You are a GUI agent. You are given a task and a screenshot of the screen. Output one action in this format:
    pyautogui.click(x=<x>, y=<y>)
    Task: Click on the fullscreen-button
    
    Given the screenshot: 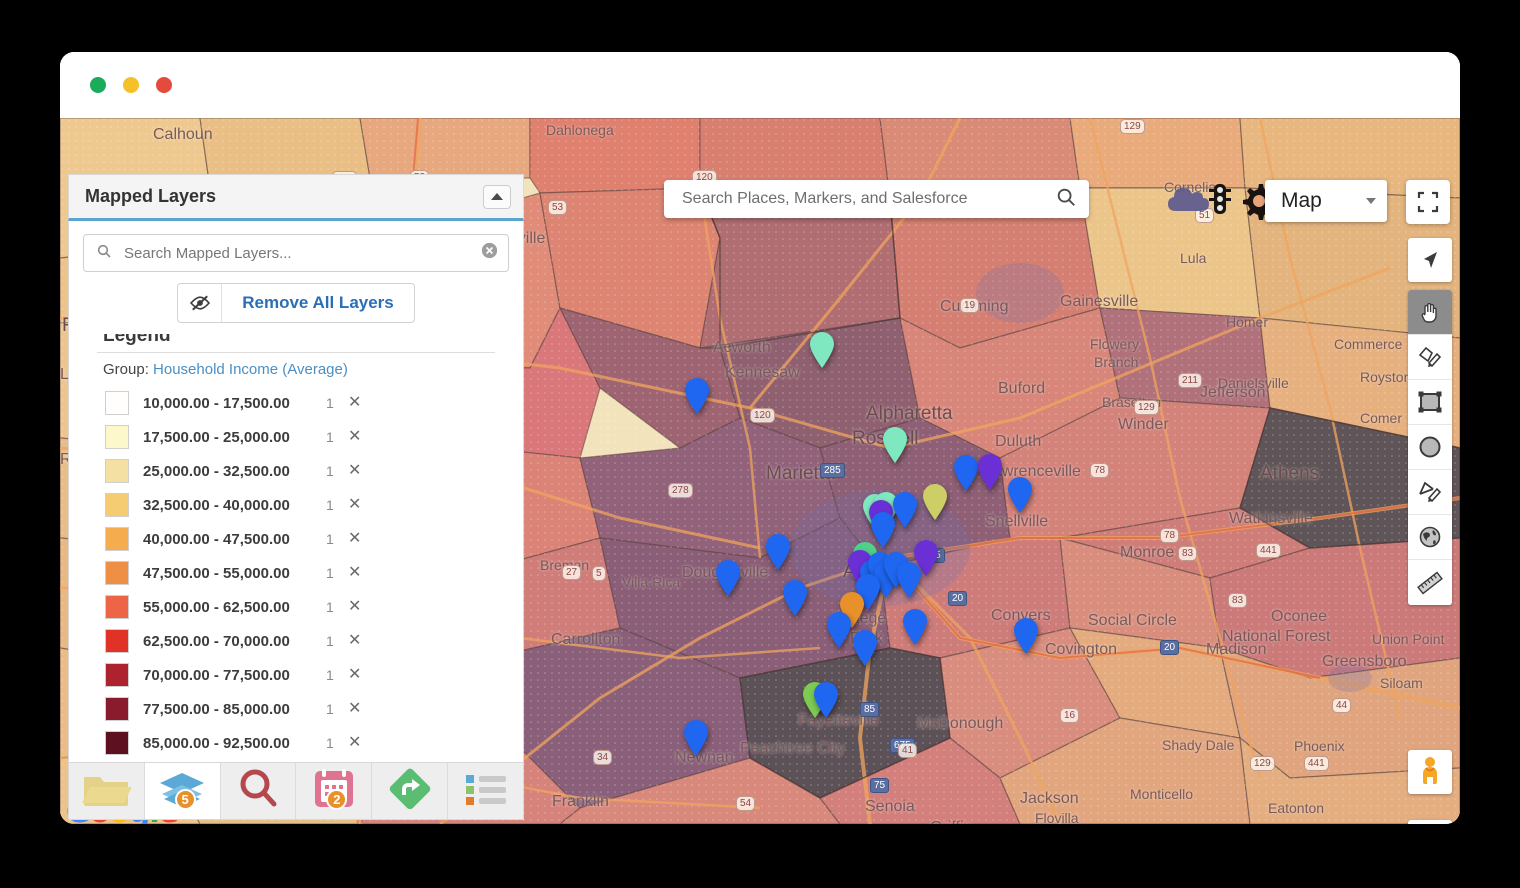 What is the action you would take?
    pyautogui.click(x=1428, y=202)
    